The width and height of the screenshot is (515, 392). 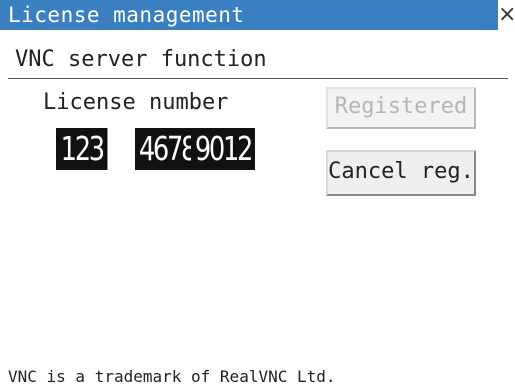 What do you see at coordinates (249, 15) in the screenshot?
I see `dialog-title: License management` at bounding box center [249, 15].